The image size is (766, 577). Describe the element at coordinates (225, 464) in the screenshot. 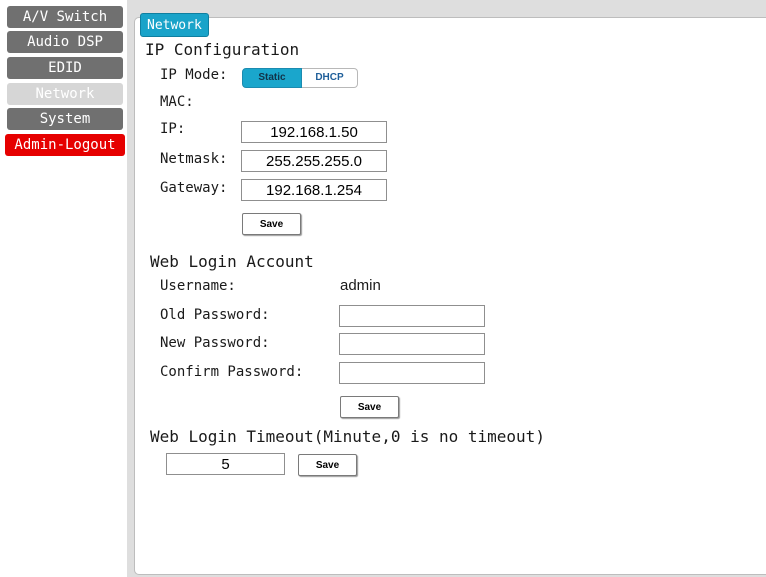

I see `timeout-input` at that location.